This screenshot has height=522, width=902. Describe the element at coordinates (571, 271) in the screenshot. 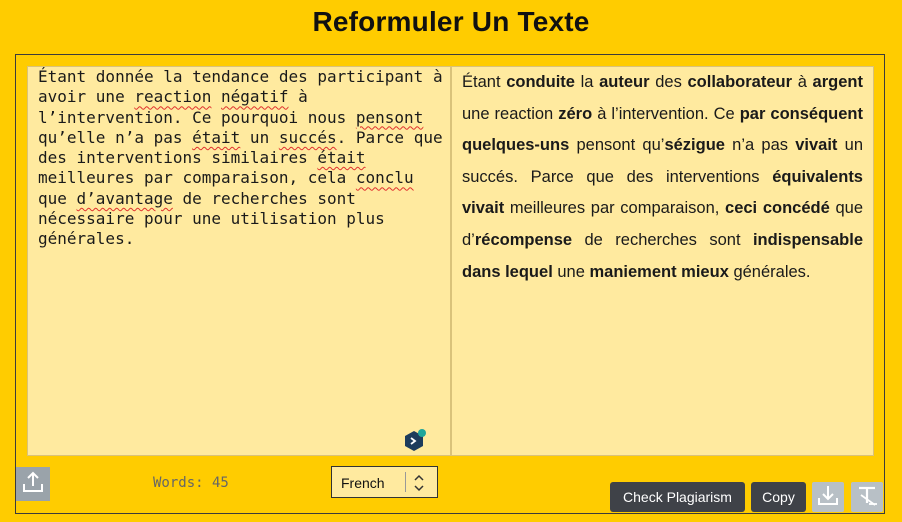

I see `output-text-segment: une` at that location.